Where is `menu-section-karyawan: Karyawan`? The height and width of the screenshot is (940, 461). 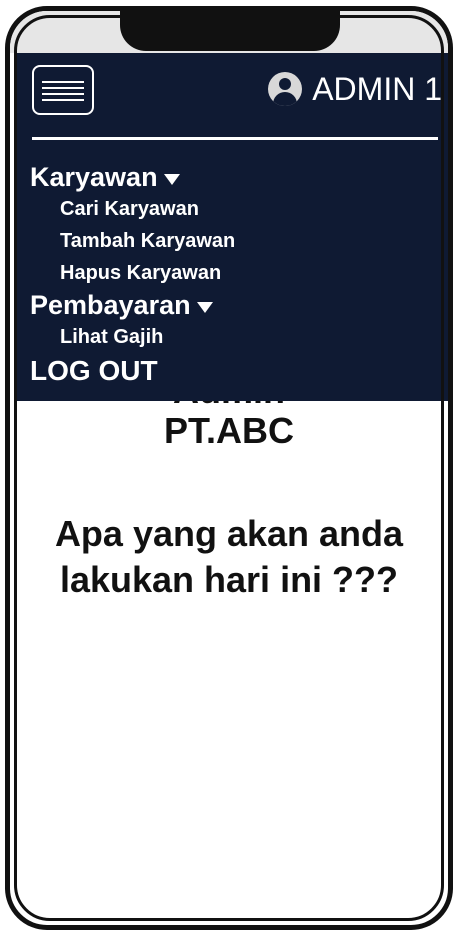
menu-section-karyawan: Karyawan is located at coordinates (132, 177).